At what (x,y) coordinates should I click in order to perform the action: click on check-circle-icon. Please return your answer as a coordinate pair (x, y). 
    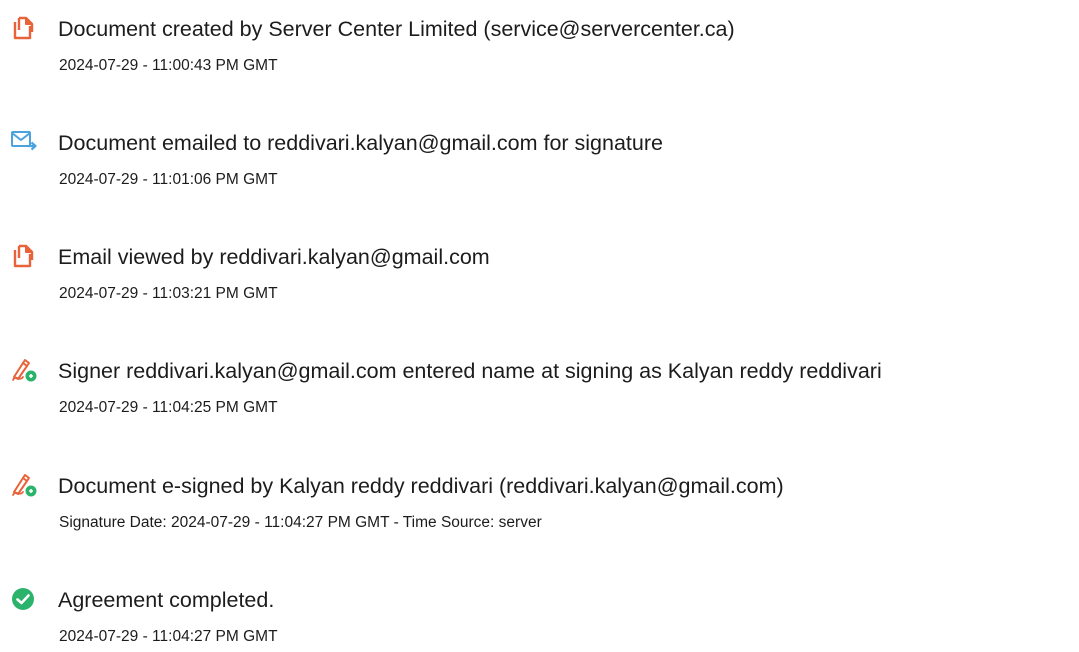
    Looking at the image, I should click on (23, 599).